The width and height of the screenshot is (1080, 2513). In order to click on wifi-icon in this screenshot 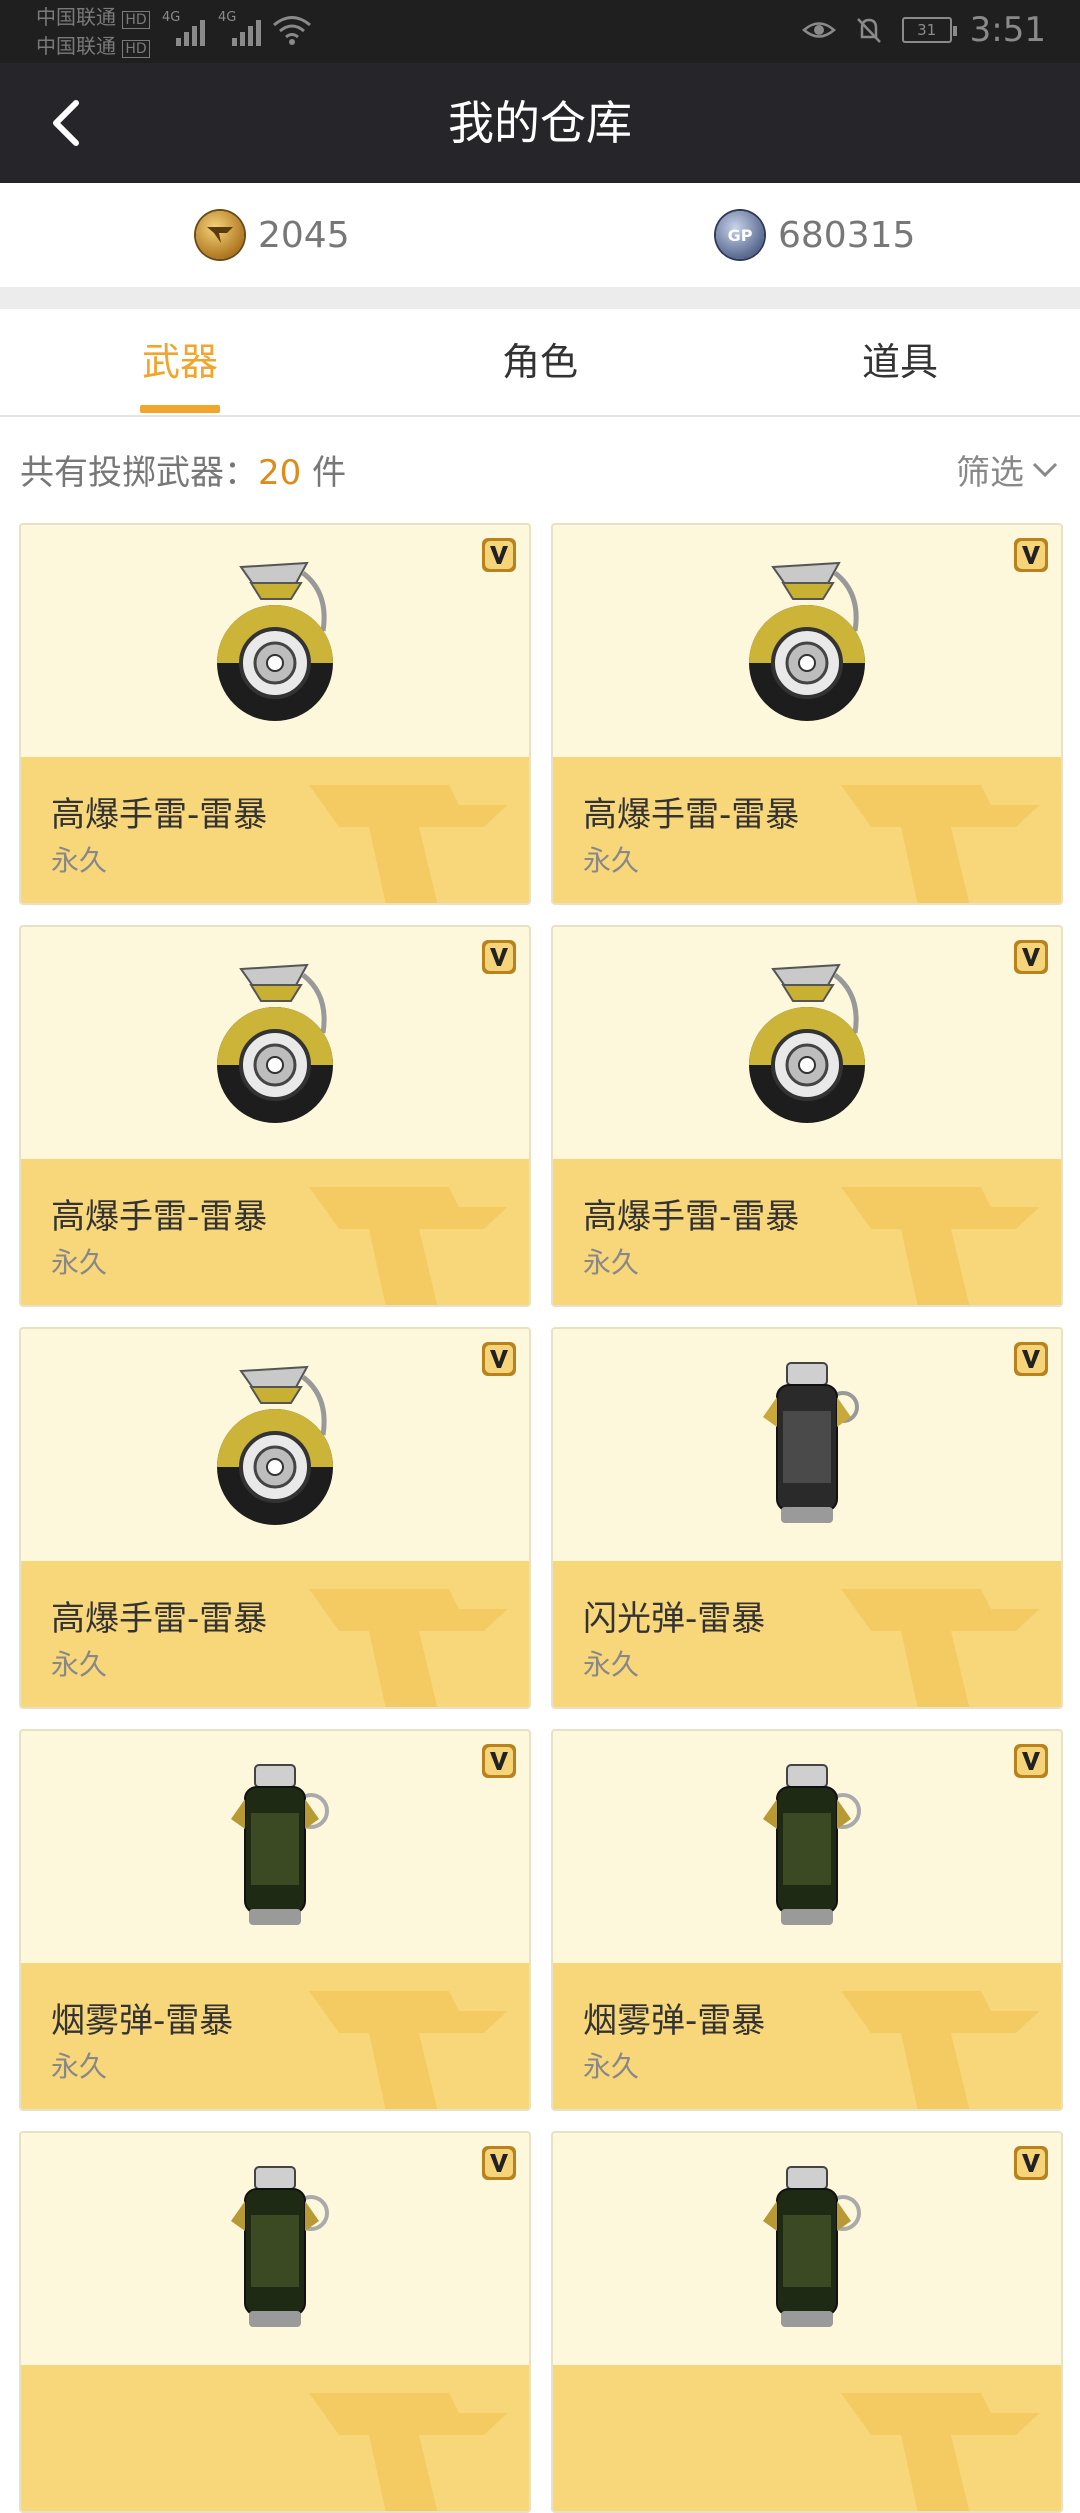, I will do `click(292, 30)`.